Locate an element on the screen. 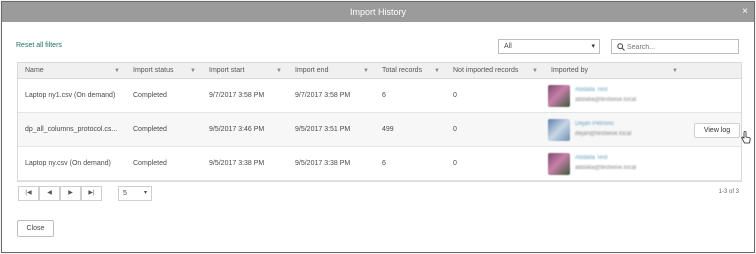 The width and height of the screenshot is (756, 254). prev-page-button: ◀ is located at coordinates (49, 193).